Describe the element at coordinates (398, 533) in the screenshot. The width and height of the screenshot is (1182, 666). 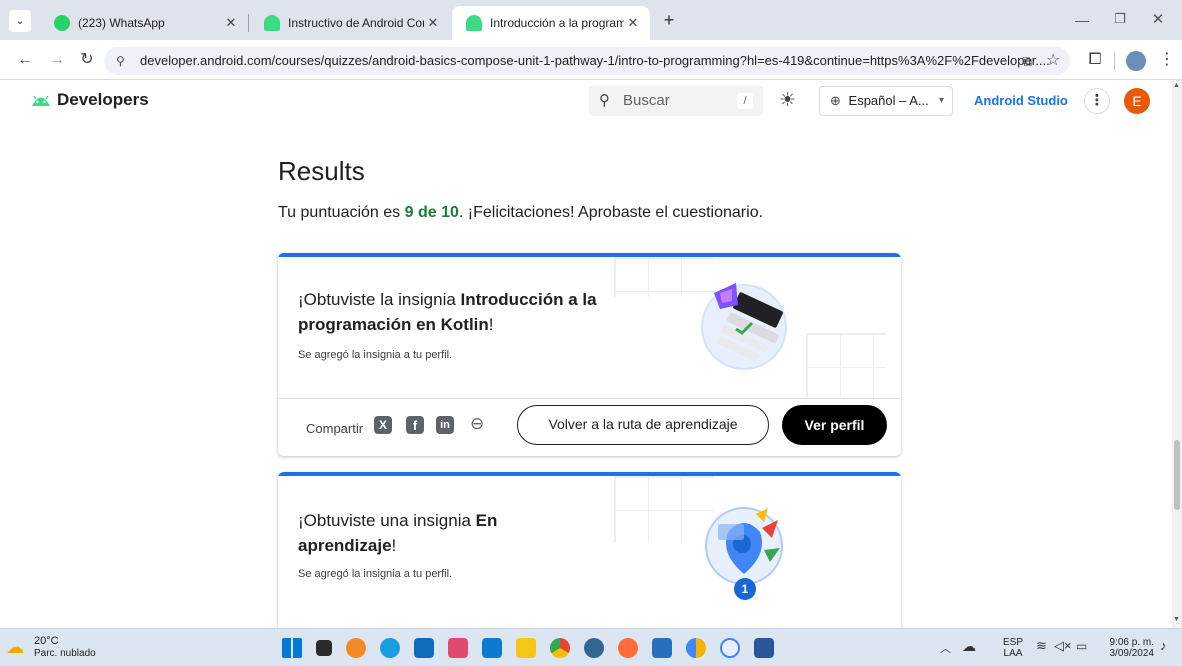
I see `badge-title: ¡Obtuviste una insignia En aprendizaje!` at that location.